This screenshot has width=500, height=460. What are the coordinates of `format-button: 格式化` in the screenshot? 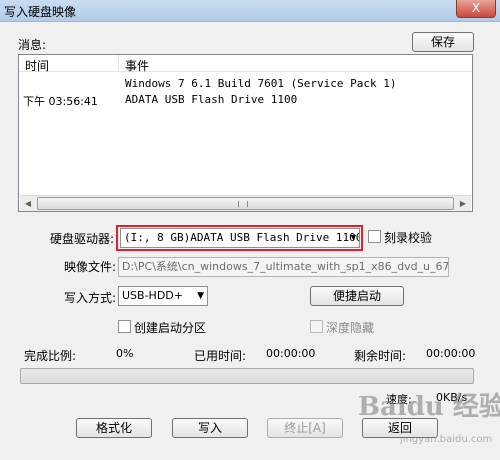 It's located at (114, 428).